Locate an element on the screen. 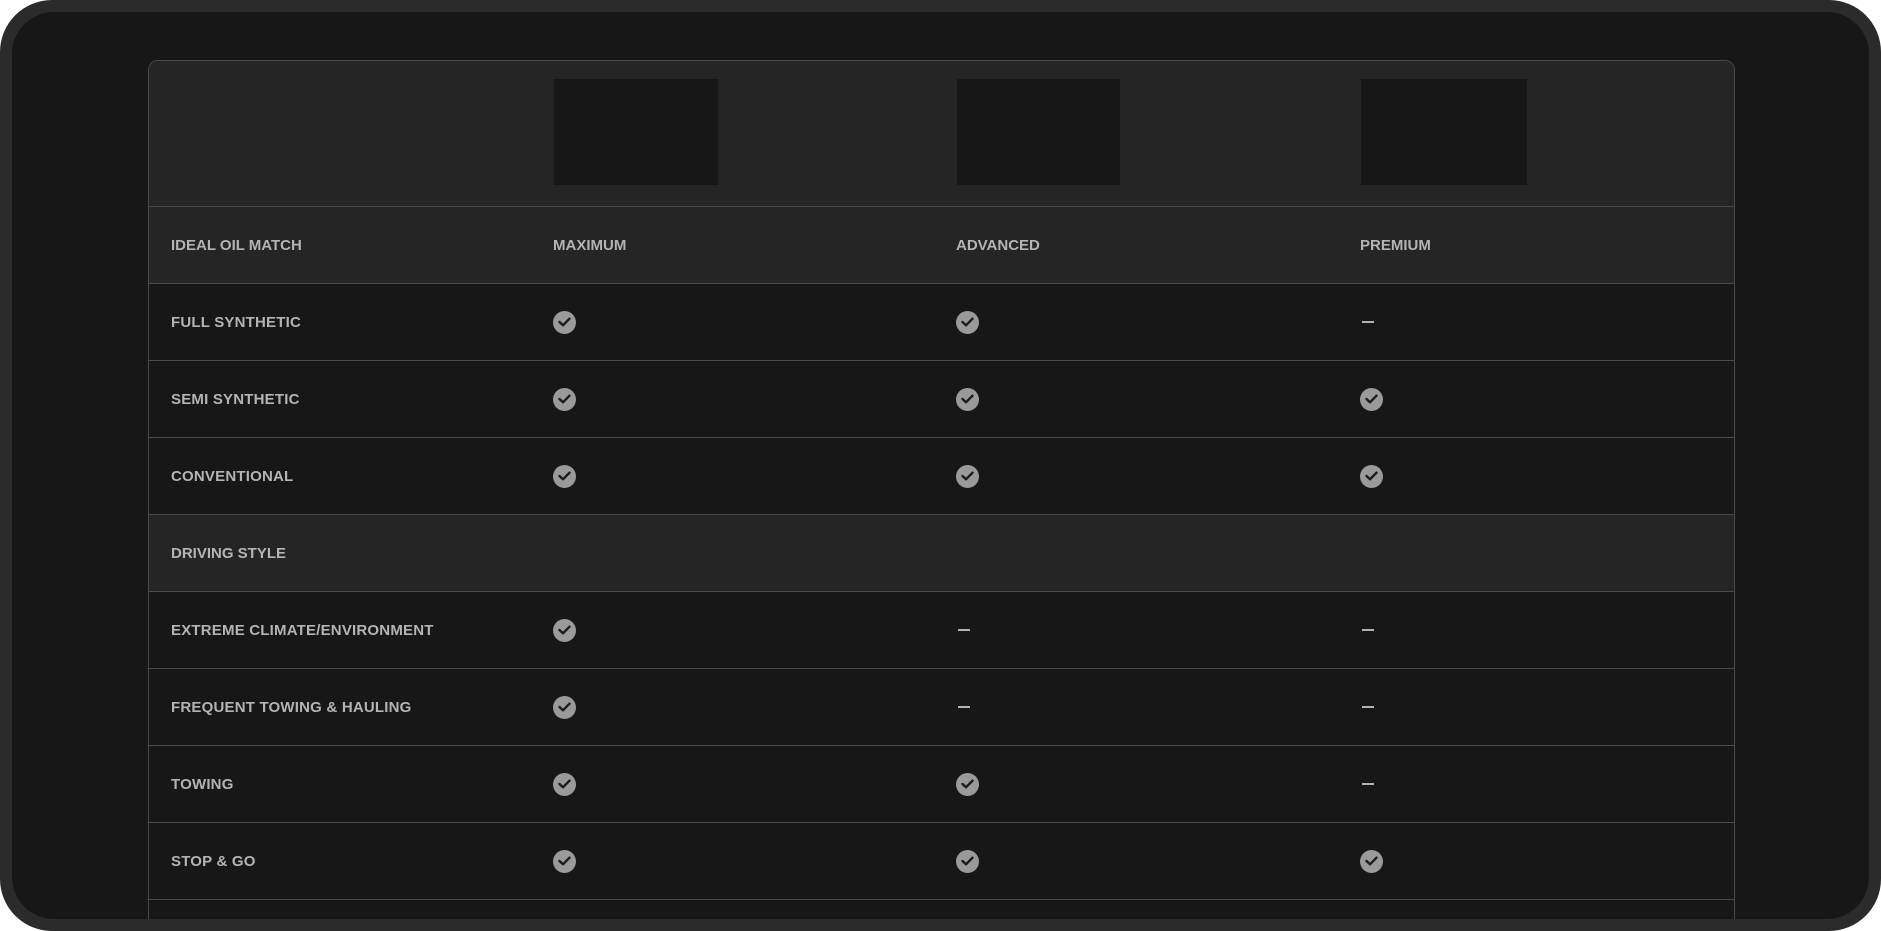  row-label: CONVENTIONAL is located at coordinates (232, 476).